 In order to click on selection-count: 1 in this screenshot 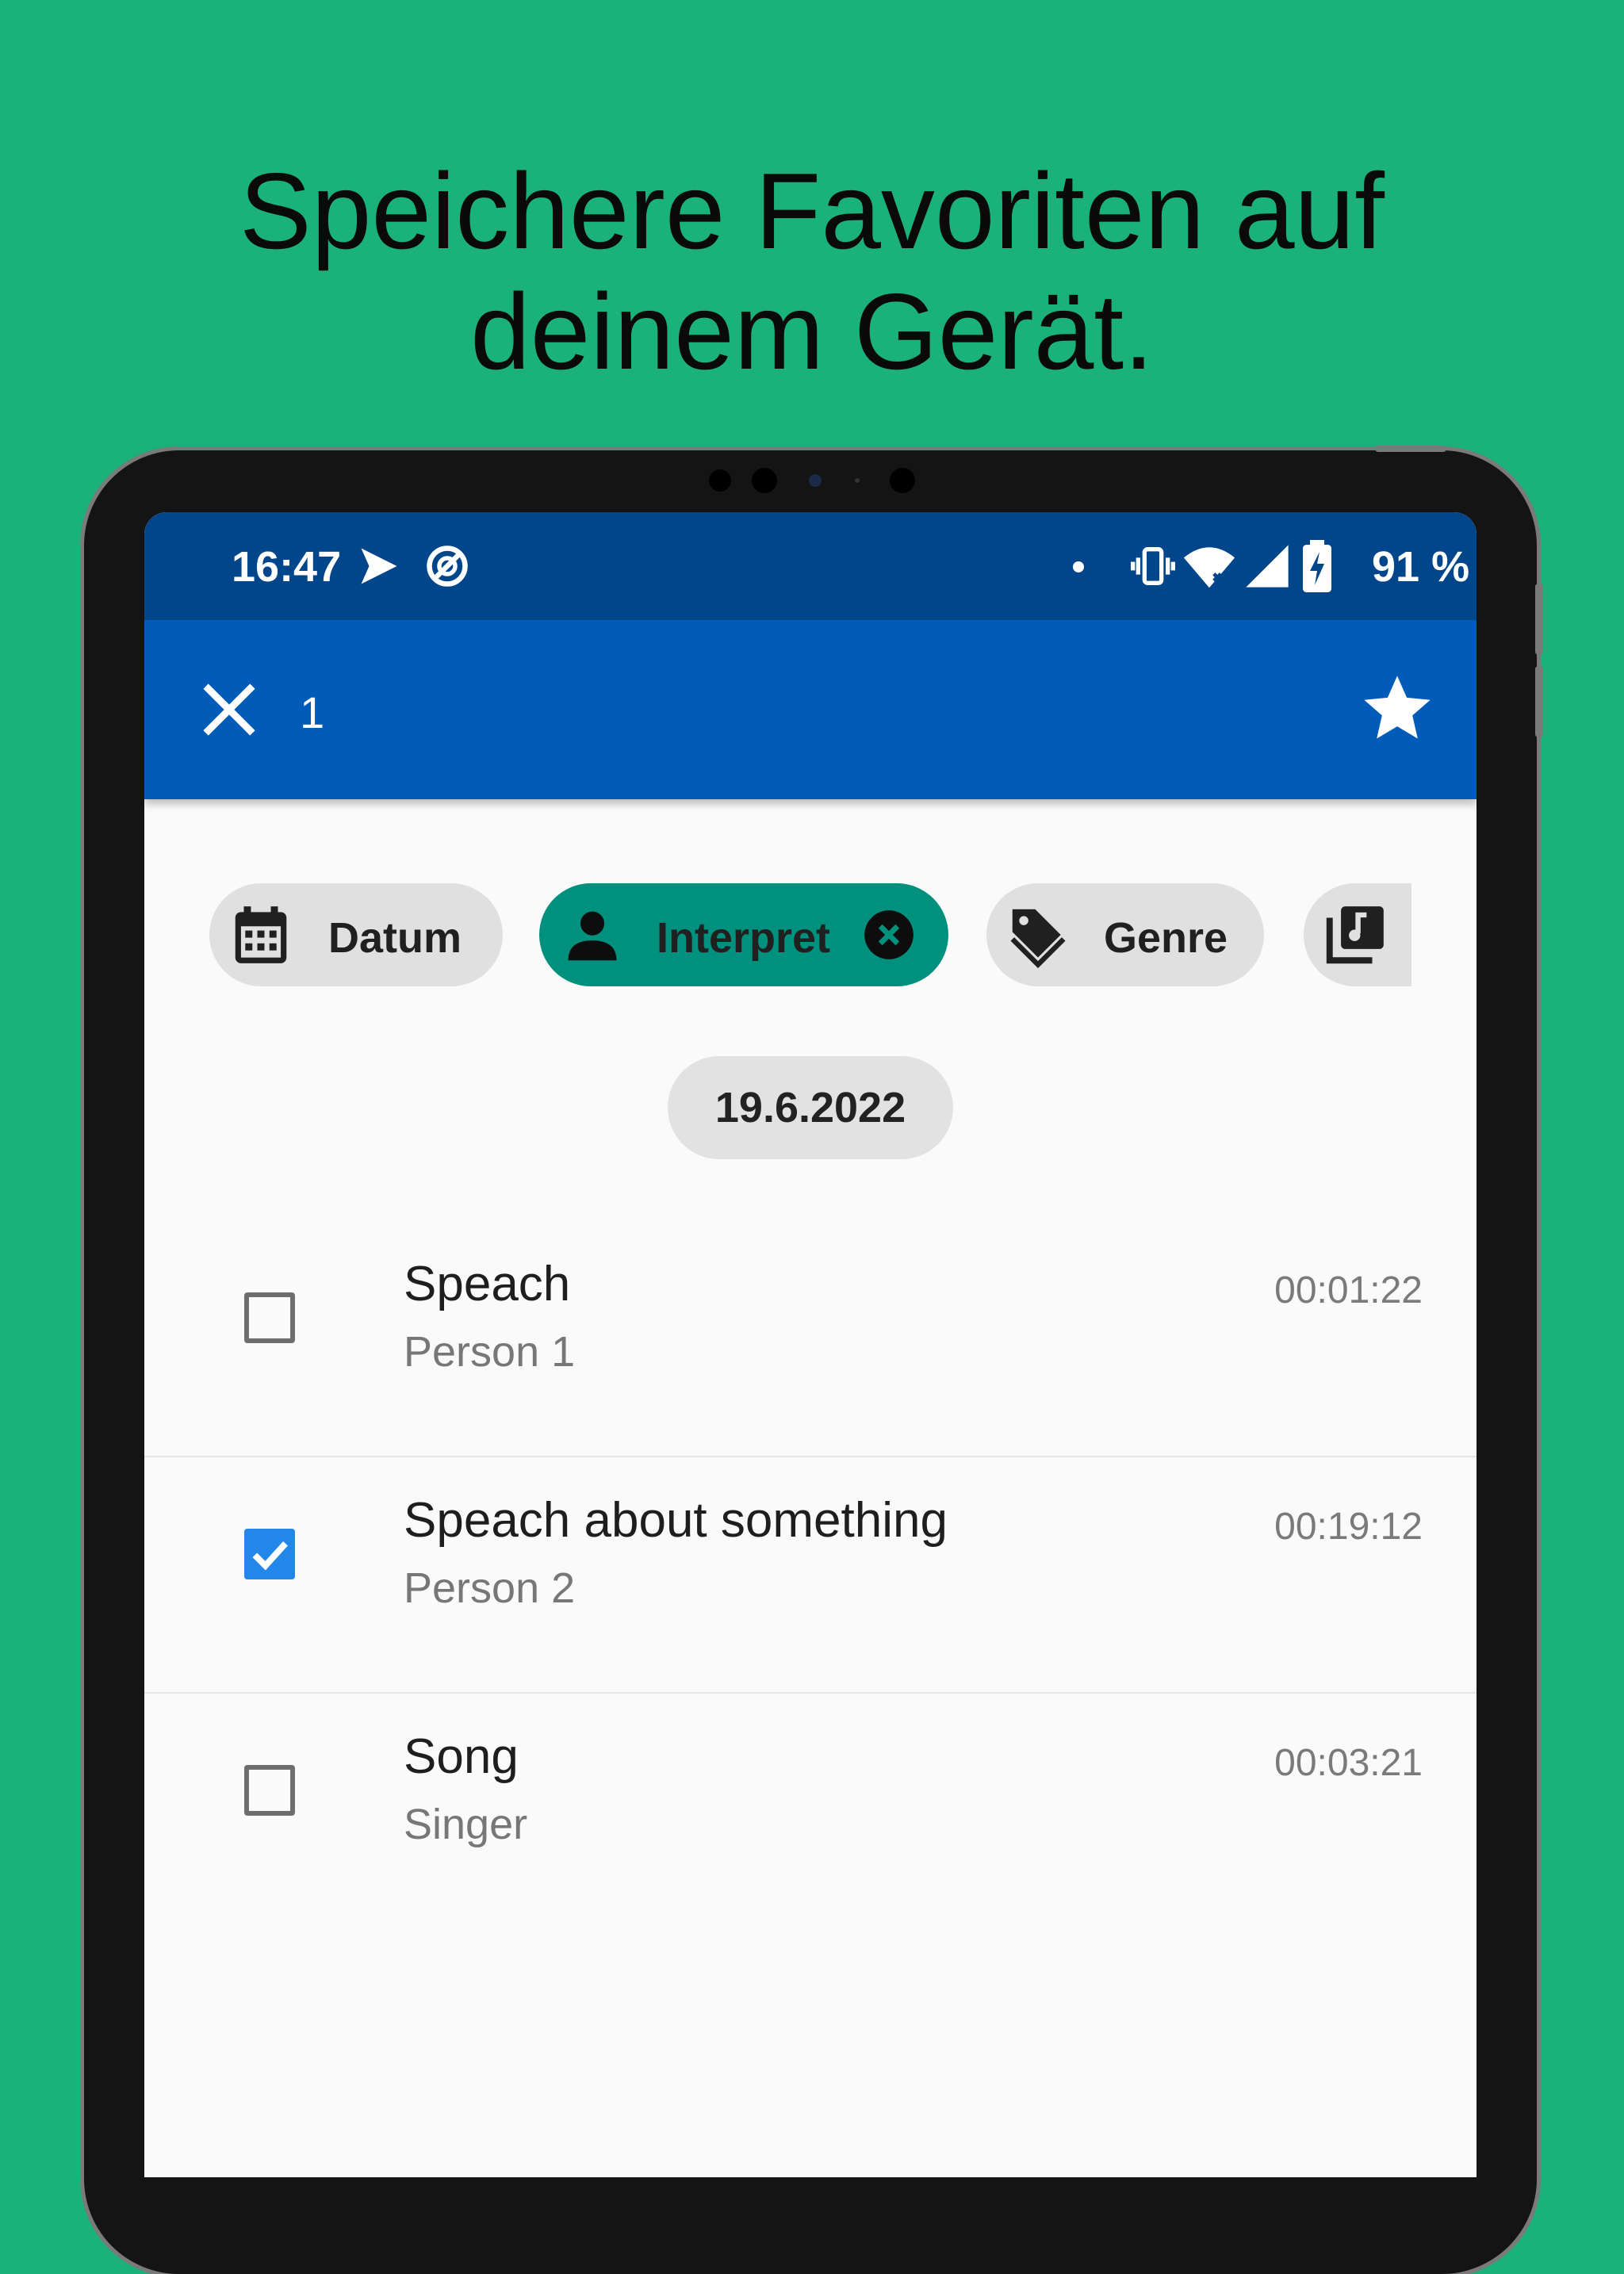, I will do `click(312, 712)`.